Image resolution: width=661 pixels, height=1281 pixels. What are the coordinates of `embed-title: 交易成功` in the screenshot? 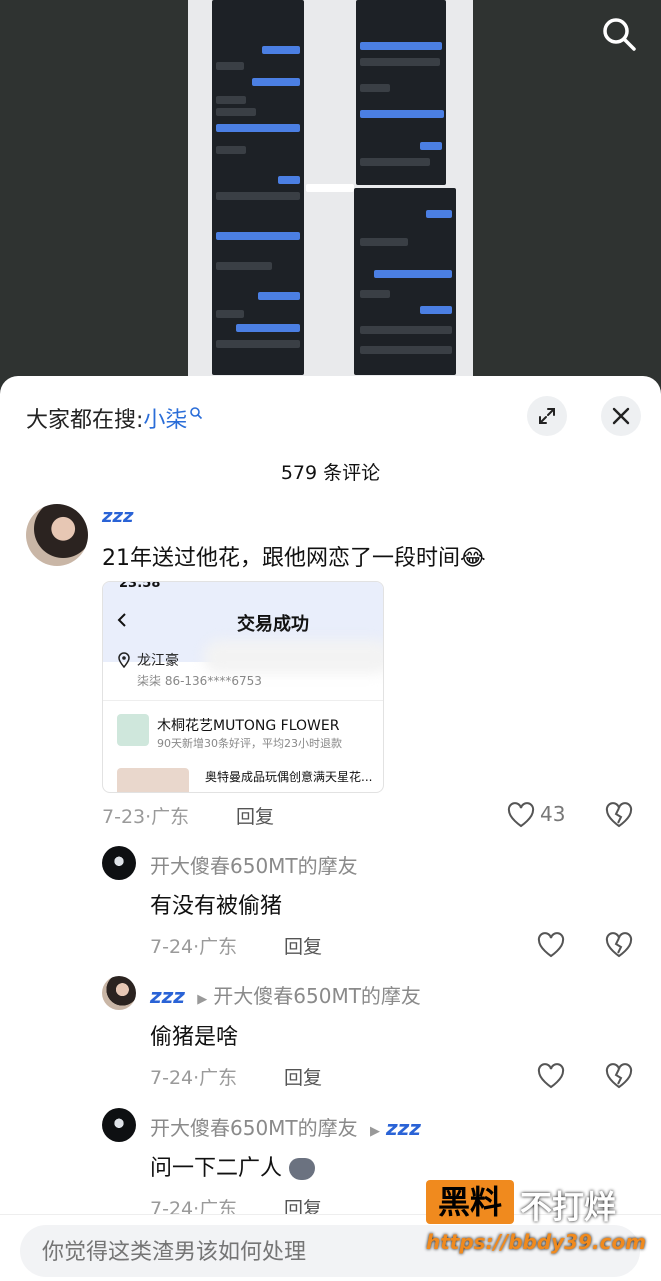 It's located at (273, 624).